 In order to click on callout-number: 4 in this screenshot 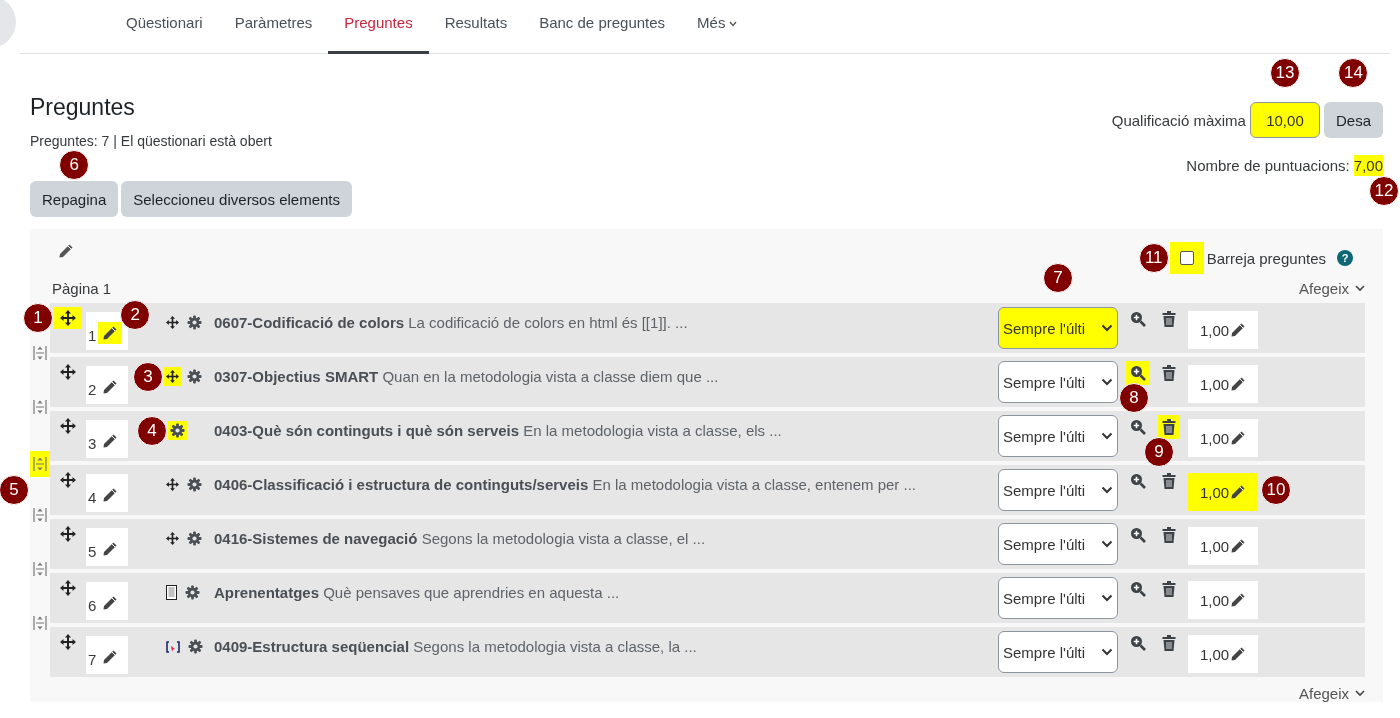, I will do `click(152, 430)`.